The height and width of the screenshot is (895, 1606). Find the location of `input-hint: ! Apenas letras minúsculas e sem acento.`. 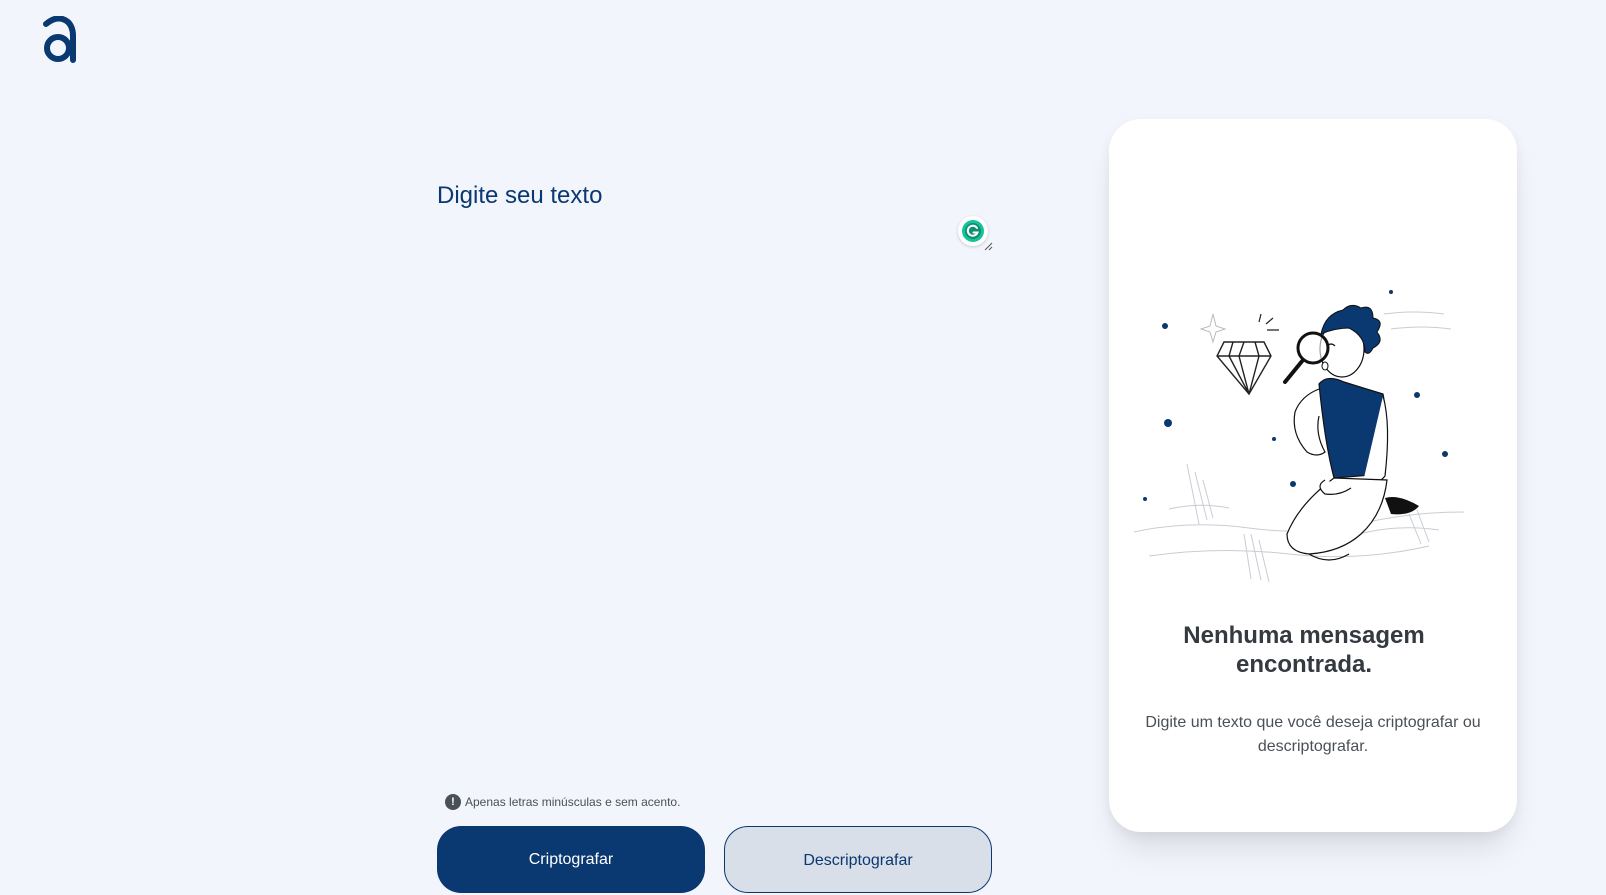

input-hint: ! Apenas letras minúsculas e sem acento. is located at coordinates (562, 802).